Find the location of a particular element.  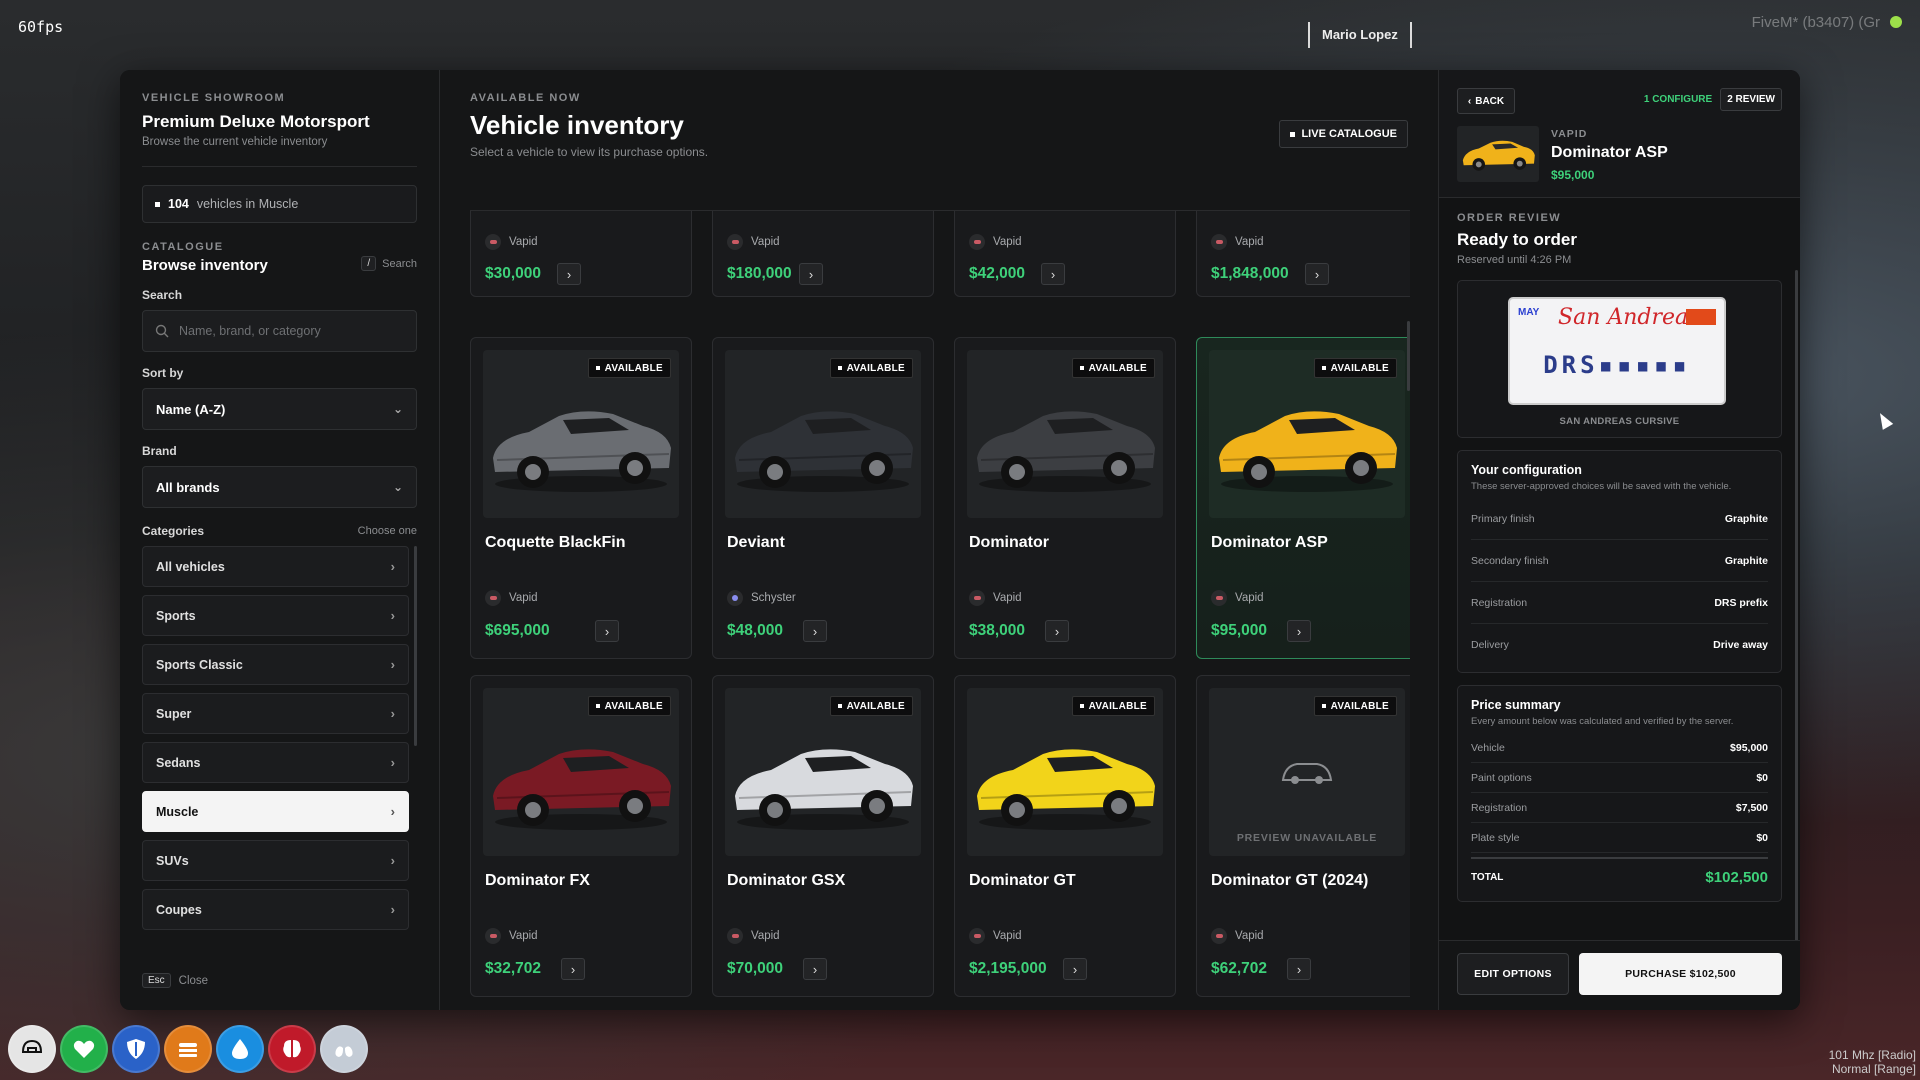

vehicle-card: AVAILABLE Dominator GSX Vapid $70,000 › is located at coordinates (823, 836).